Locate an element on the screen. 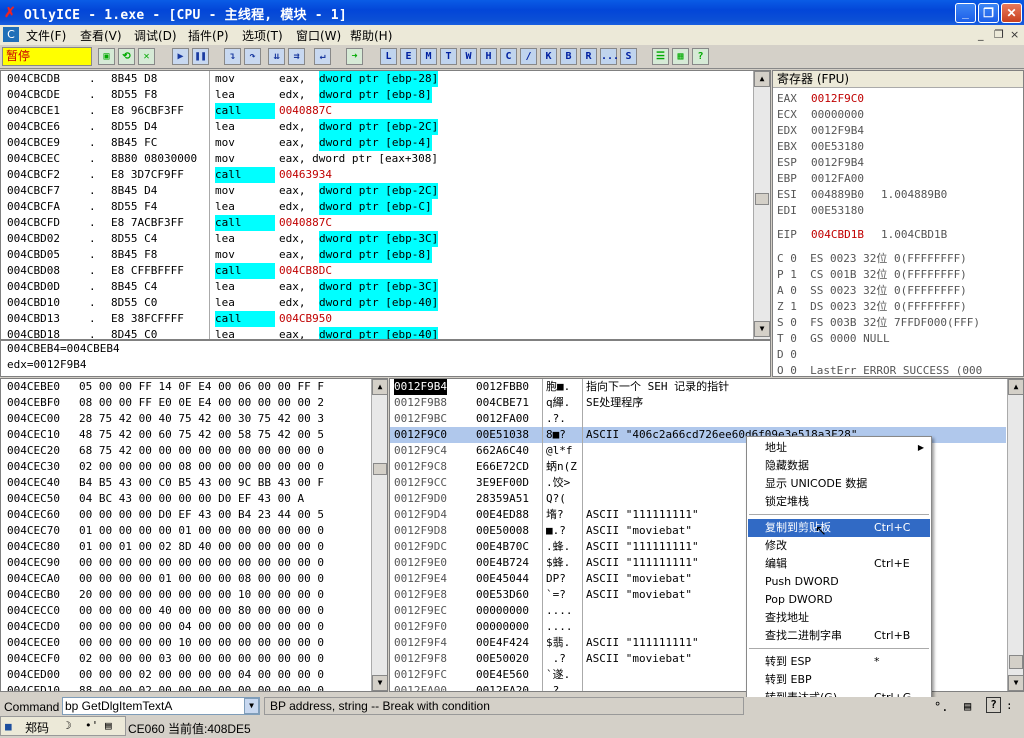  register-value: 004889B0 is located at coordinates (837, 195).